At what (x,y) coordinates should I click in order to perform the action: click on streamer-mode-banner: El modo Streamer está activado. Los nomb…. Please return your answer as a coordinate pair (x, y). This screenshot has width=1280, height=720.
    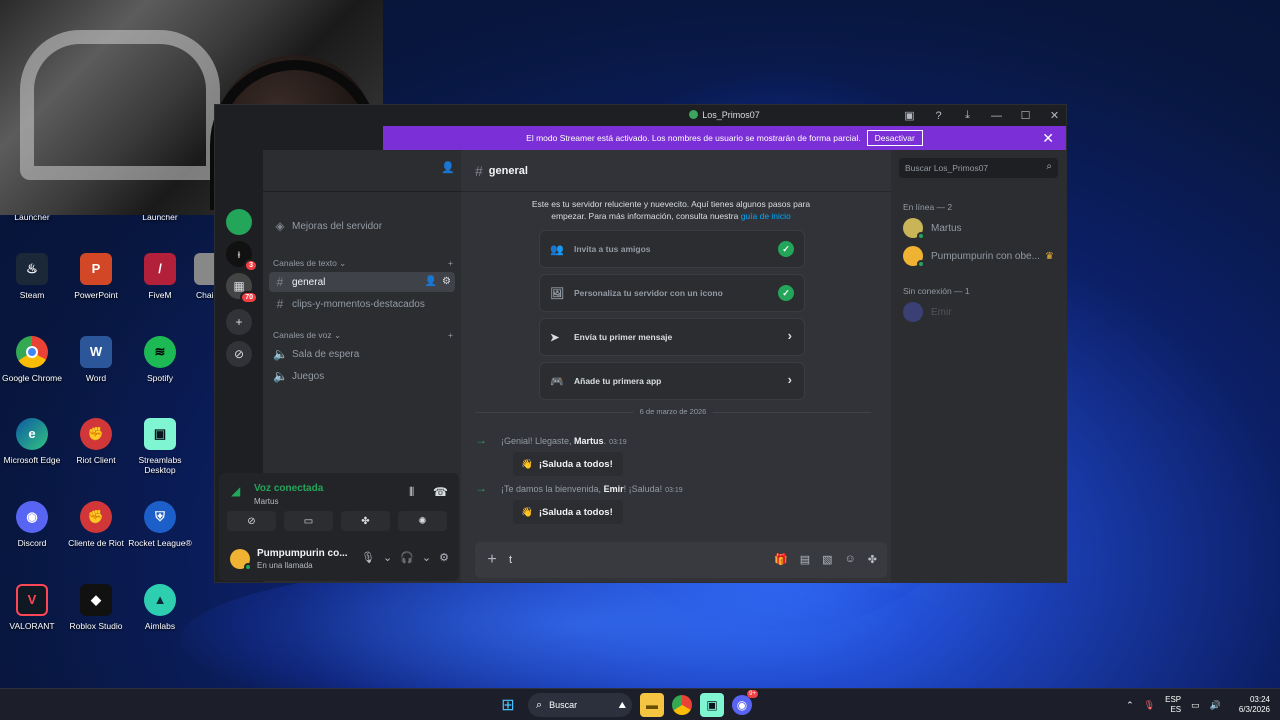
    Looking at the image, I should click on (724, 138).